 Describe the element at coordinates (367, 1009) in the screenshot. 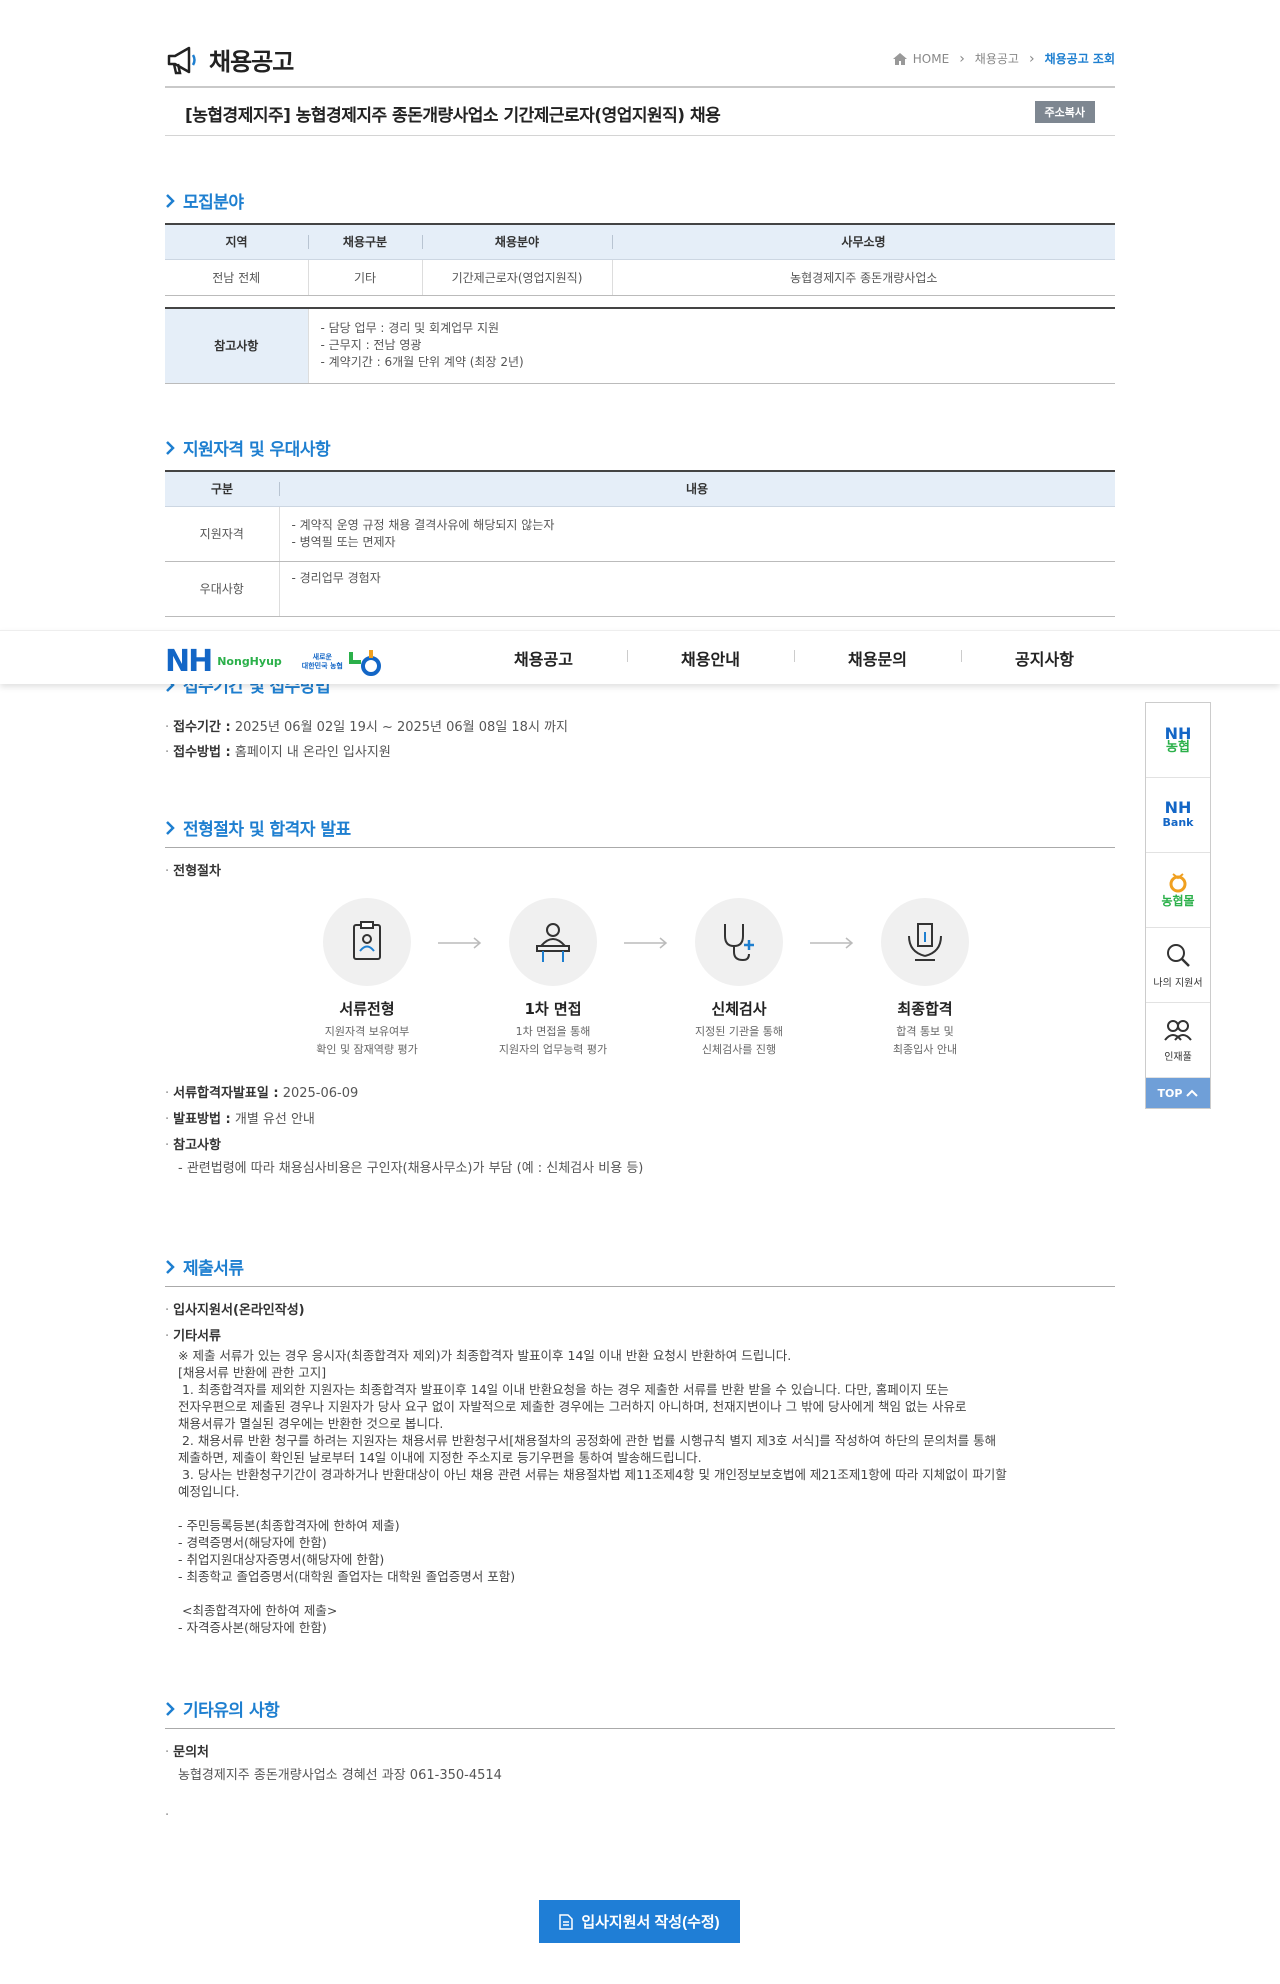

I see `step-name: 서류전형` at that location.